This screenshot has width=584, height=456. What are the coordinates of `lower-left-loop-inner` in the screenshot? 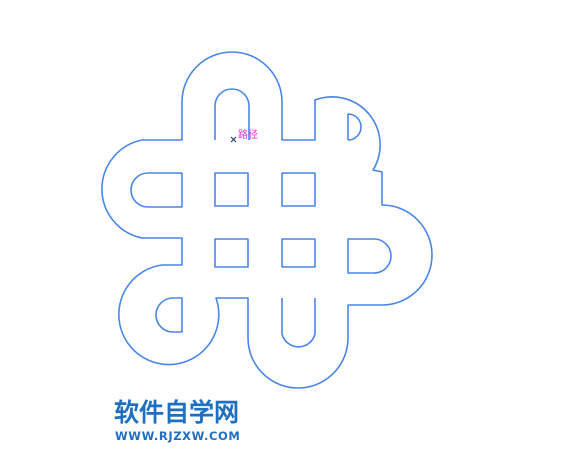 It's located at (169, 315).